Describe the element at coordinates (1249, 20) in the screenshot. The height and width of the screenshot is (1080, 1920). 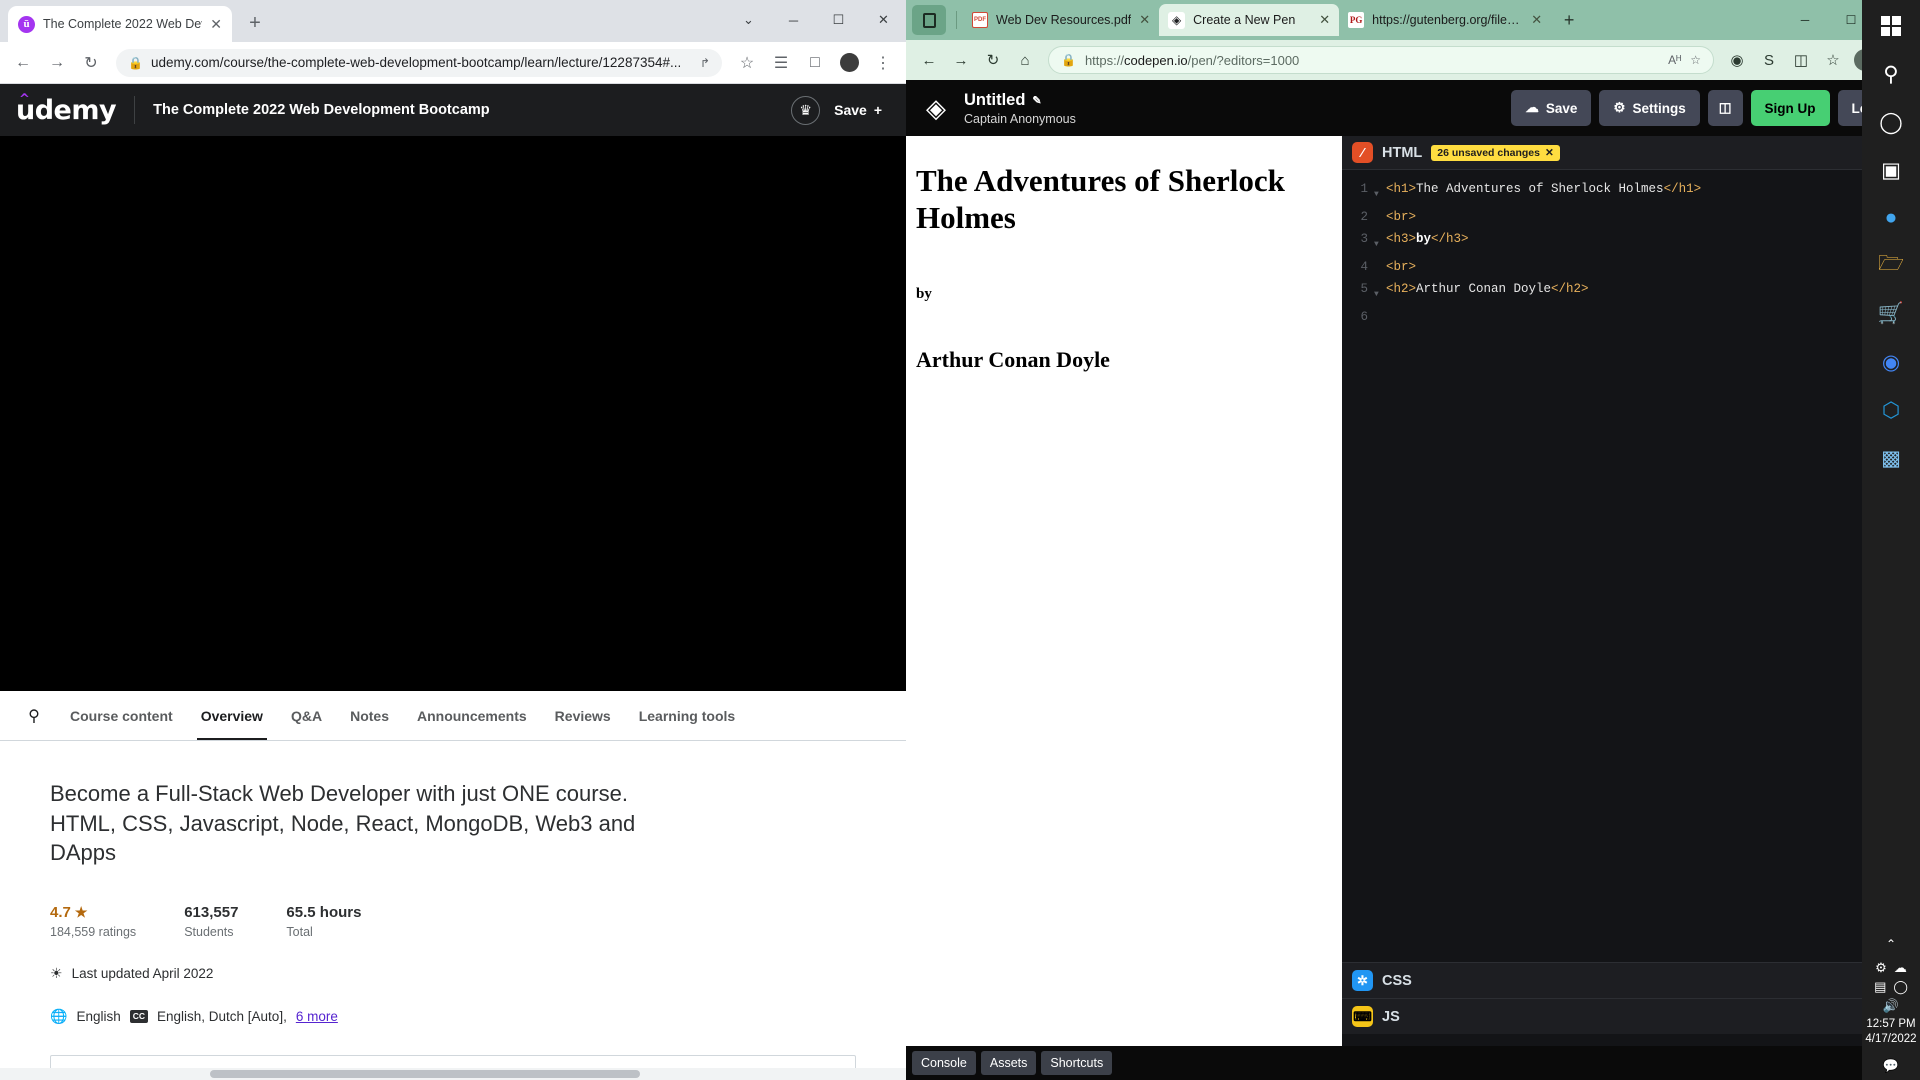
I see `edge-tab-codepen: ◈ Create a New Pen ✕` at that location.